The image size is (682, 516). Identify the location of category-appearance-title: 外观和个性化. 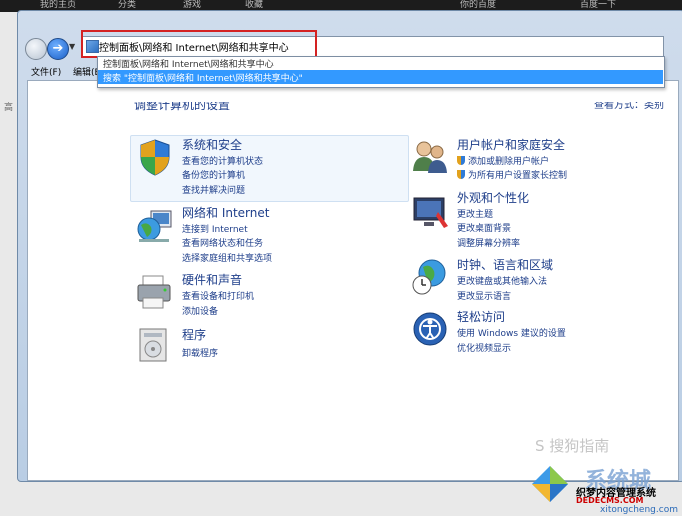
(493, 197).